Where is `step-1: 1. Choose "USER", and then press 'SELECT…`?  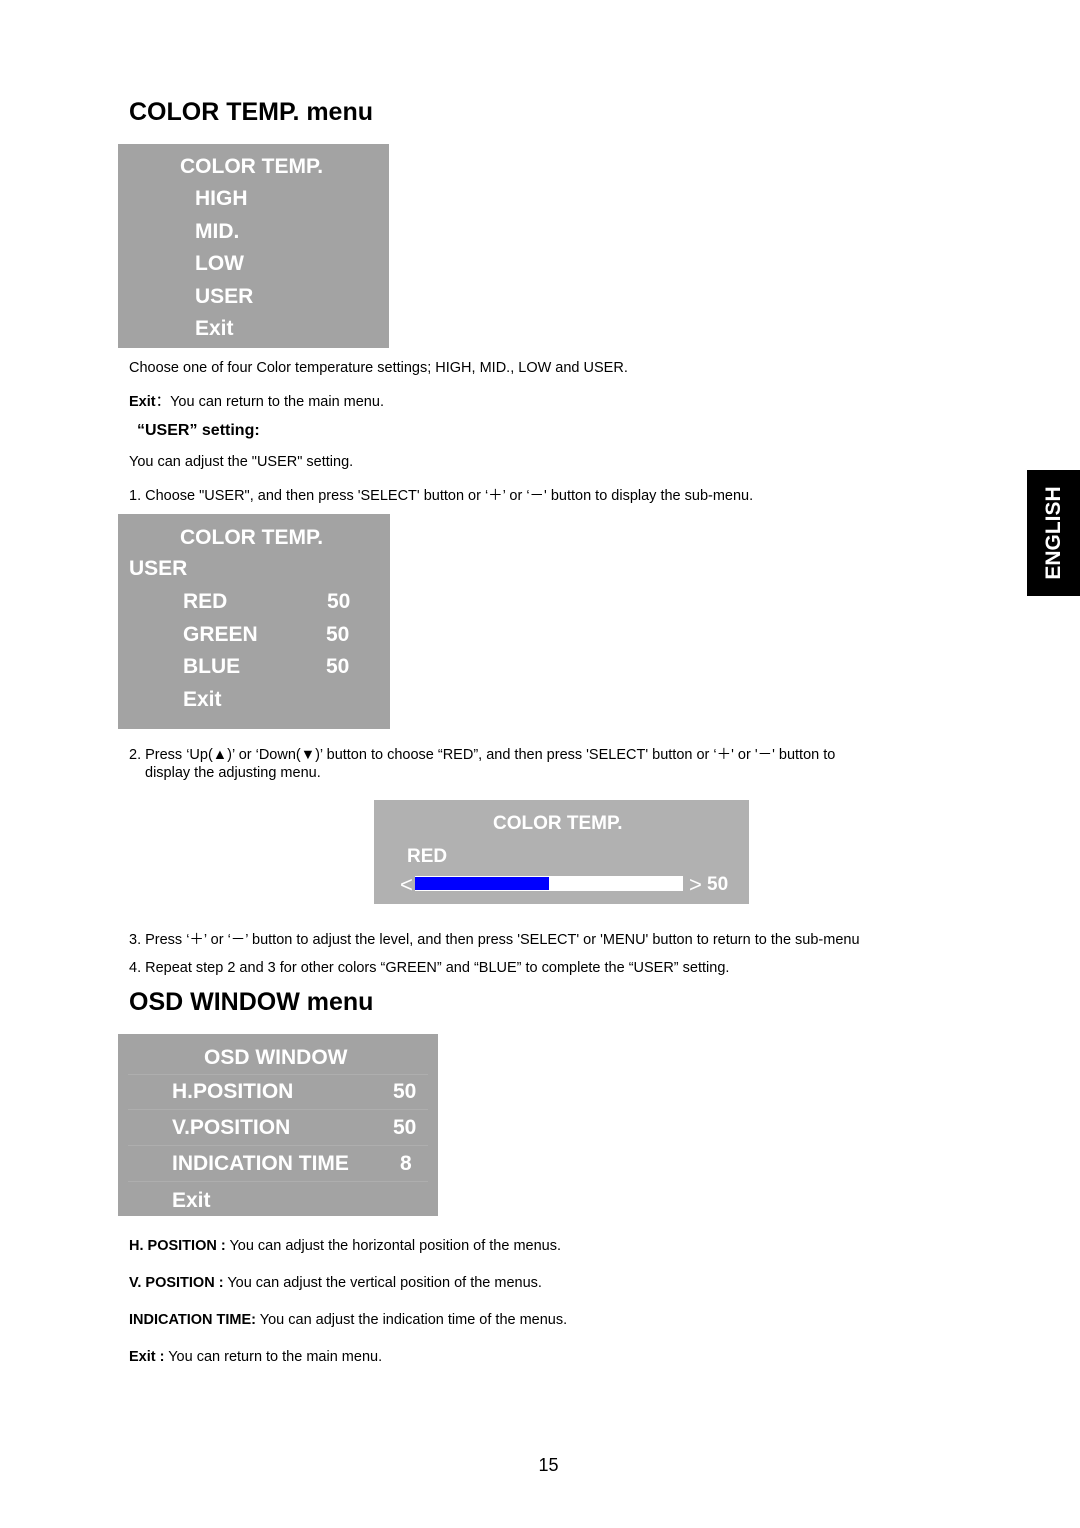
step-1: 1. Choose "USER", and then press 'SELECT… is located at coordinates (441, 496).